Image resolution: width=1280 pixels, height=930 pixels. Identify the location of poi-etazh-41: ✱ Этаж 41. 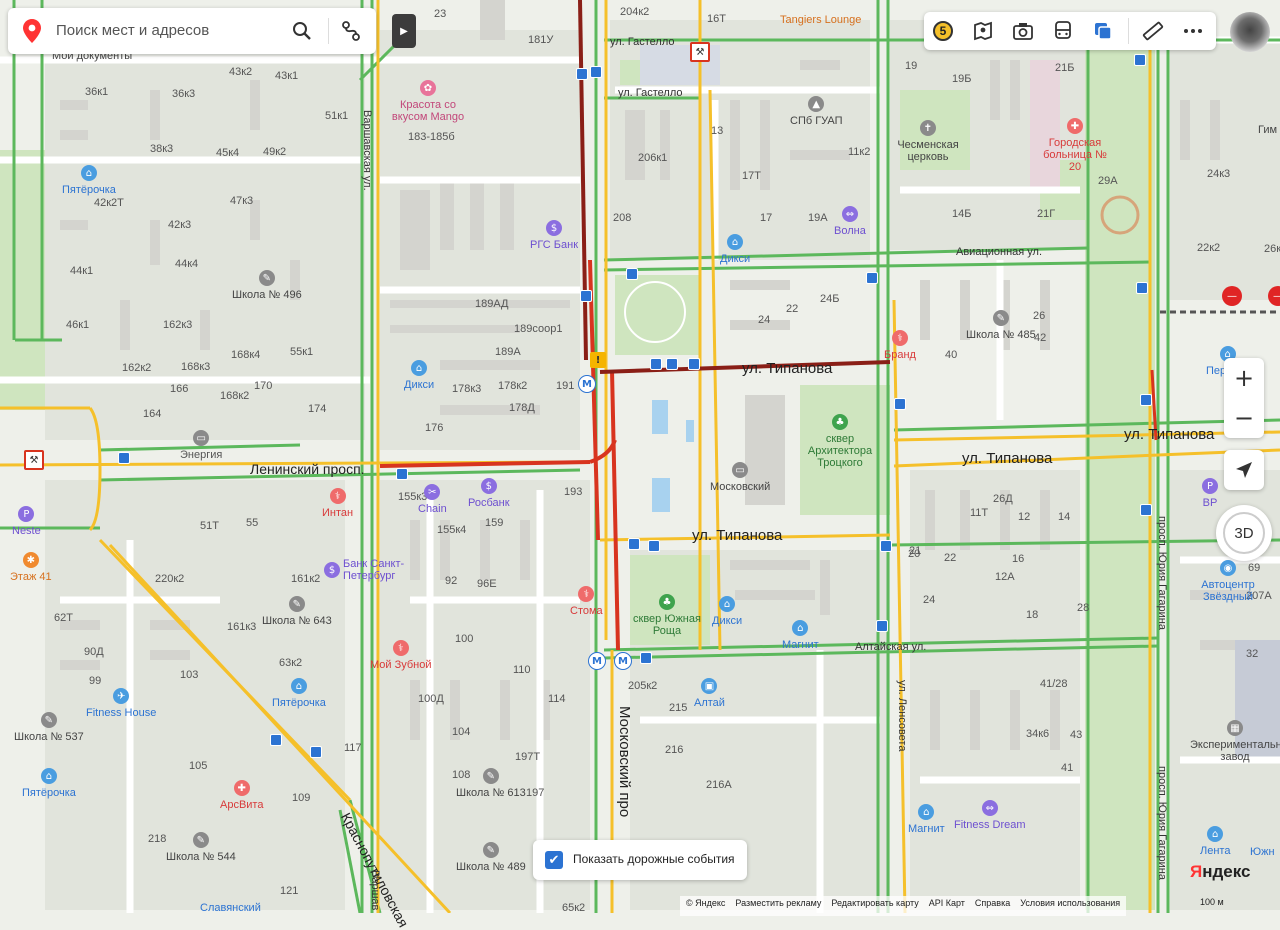
(31, 567).